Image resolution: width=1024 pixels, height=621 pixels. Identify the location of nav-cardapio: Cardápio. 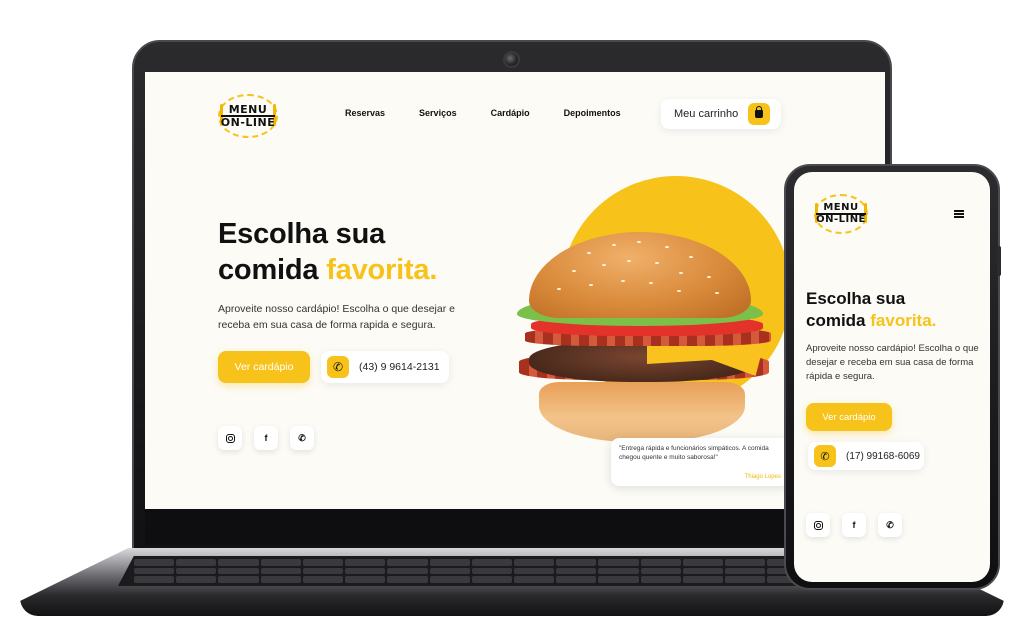
(510, 113).